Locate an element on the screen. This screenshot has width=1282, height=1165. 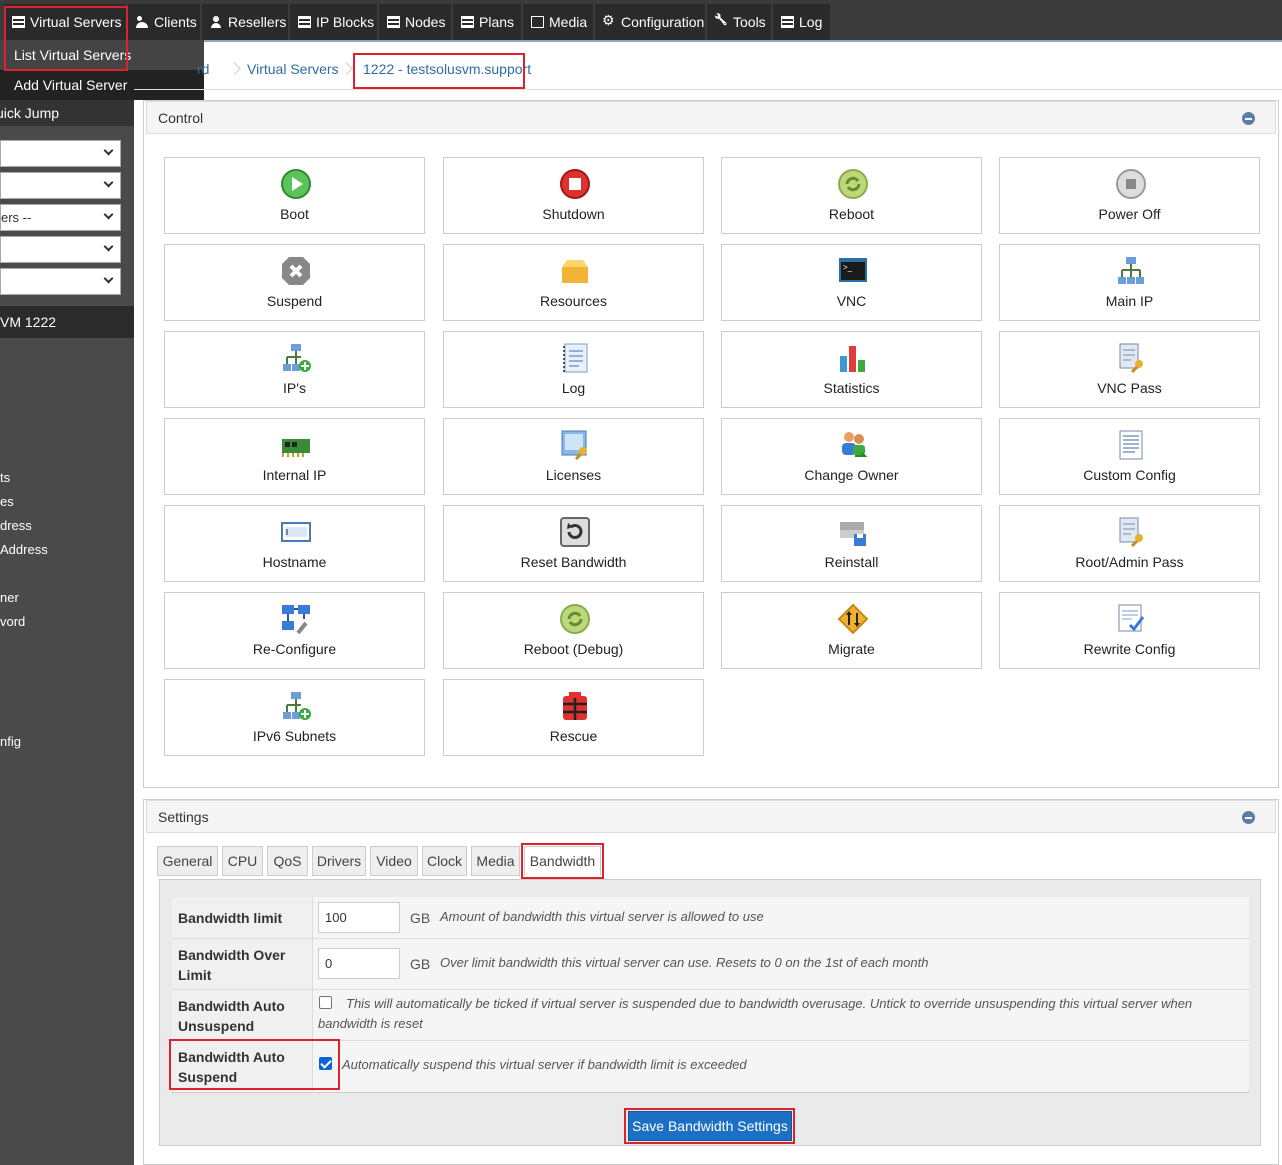
control-vnc-button: >_ VNC is located at coordinates (851, 282).